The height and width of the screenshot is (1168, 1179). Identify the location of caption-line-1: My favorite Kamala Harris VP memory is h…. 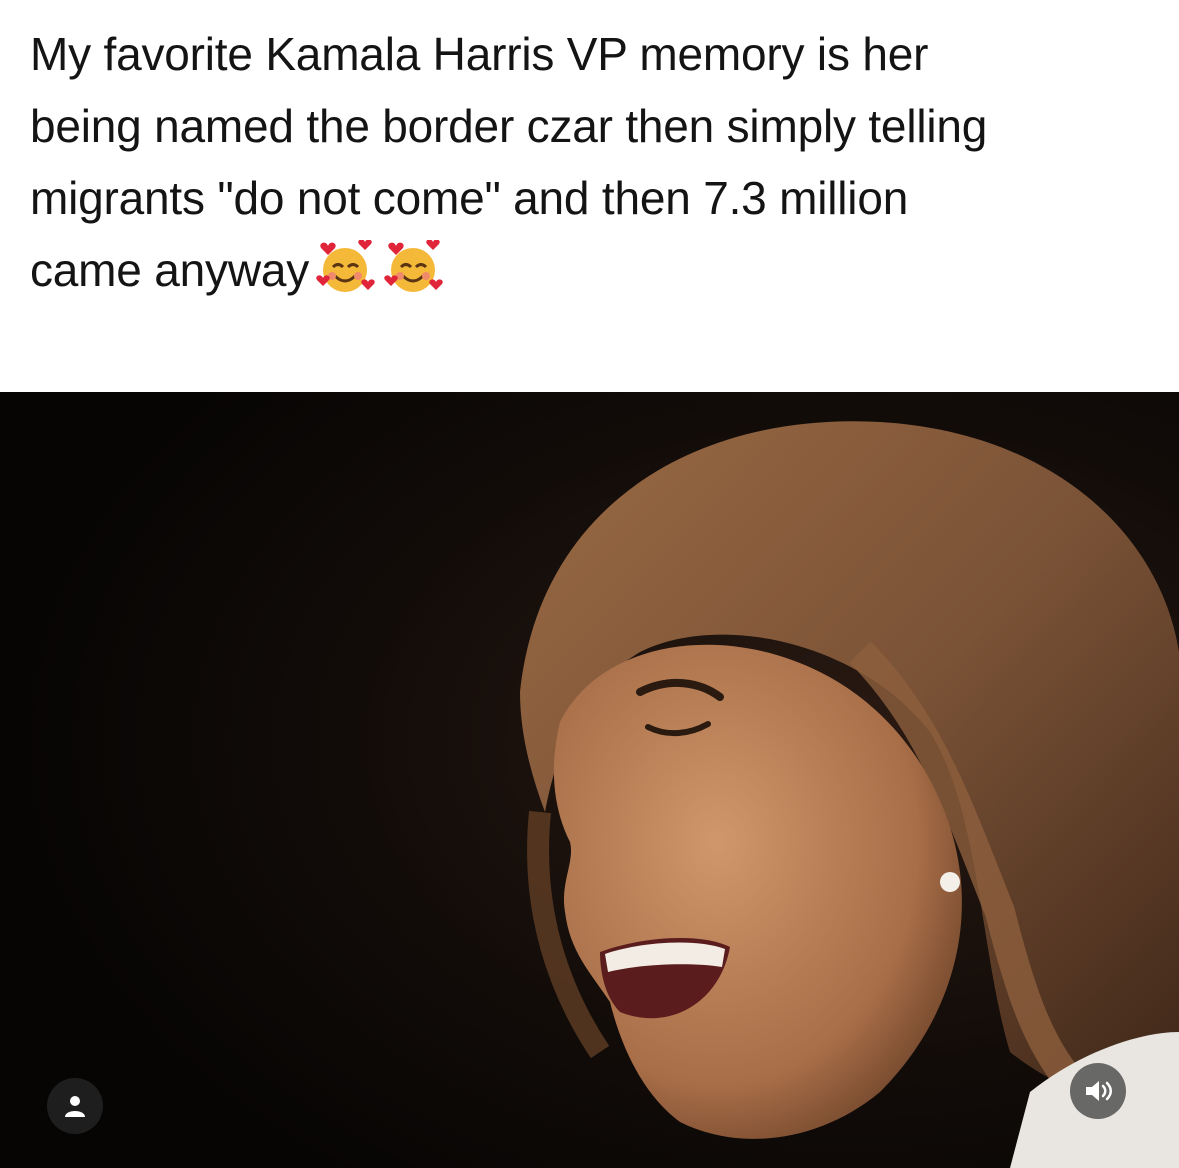
(479, 54).